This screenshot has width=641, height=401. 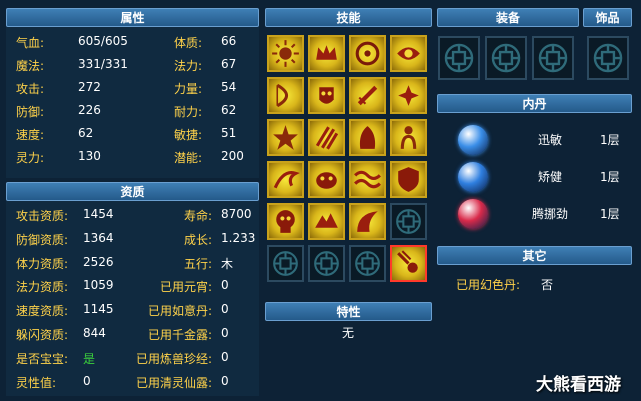 I want to click on aptitude-value: 8700, so click(x=236, y=214).